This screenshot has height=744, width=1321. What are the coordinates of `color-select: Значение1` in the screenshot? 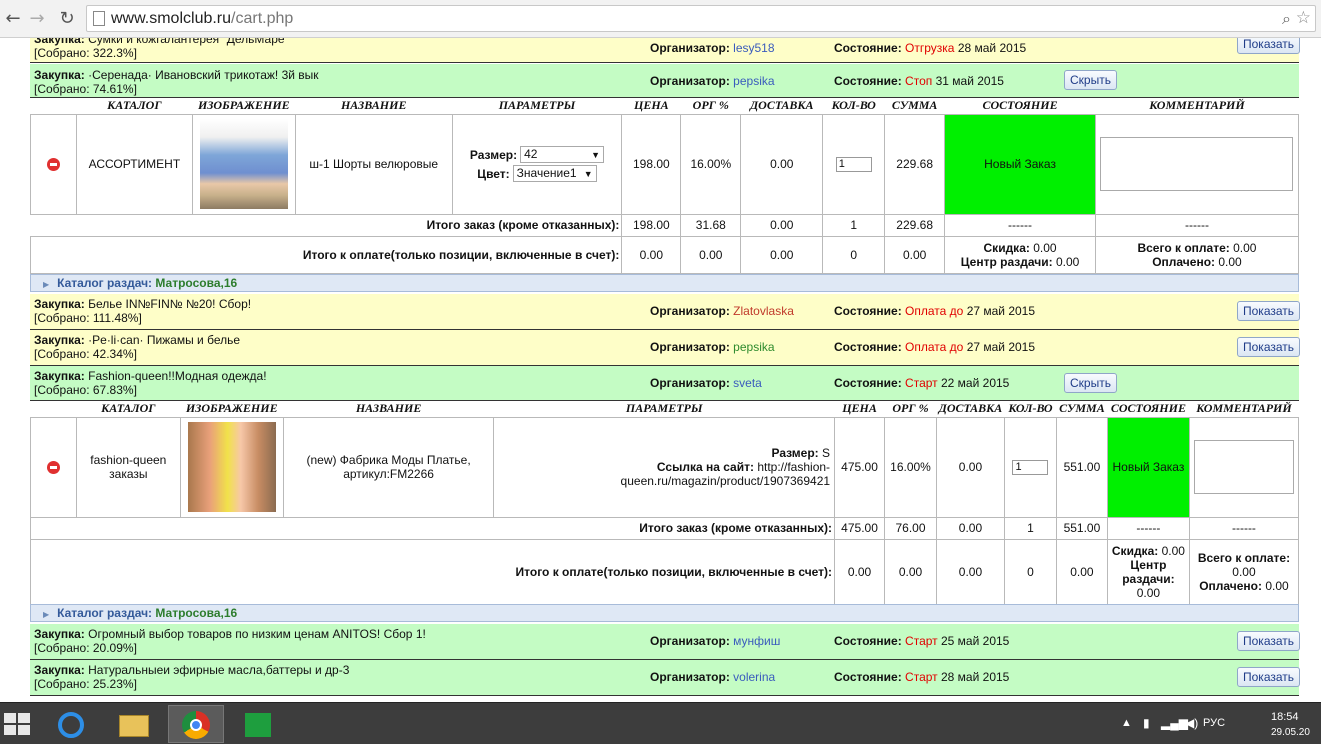 It's located at (554, 173).